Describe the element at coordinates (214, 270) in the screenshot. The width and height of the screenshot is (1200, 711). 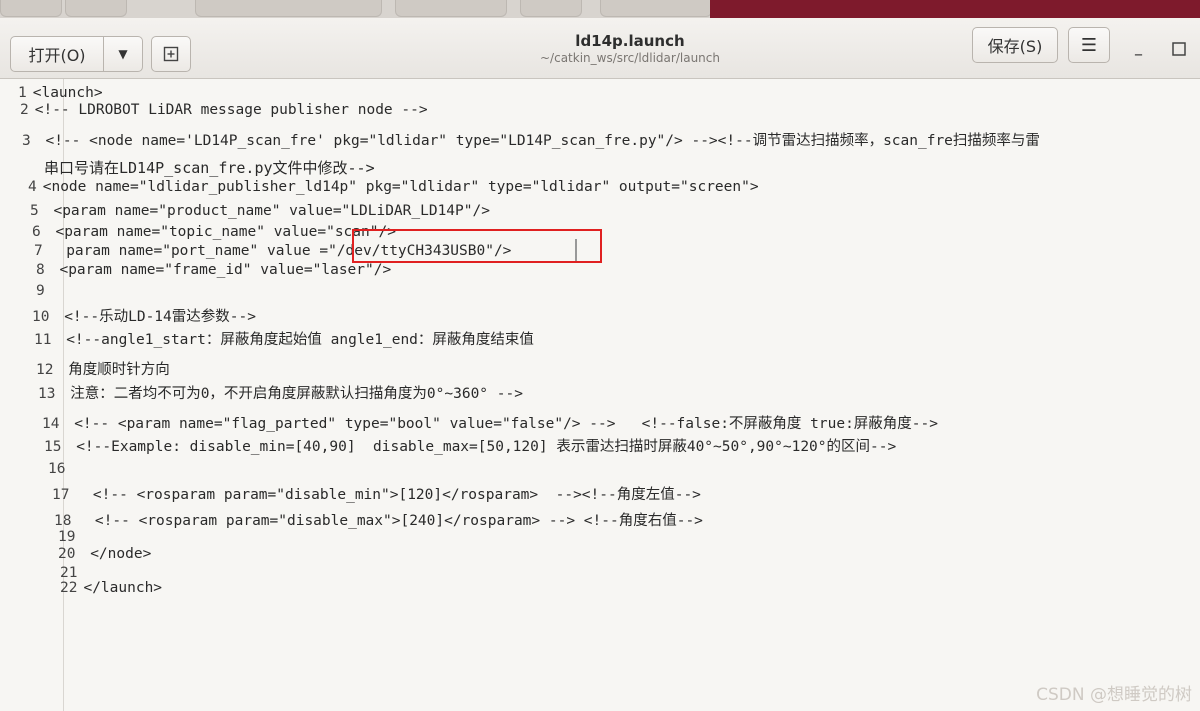
I see `code-line: 8 <param name="frame_id" value="laser"/>` at that location.